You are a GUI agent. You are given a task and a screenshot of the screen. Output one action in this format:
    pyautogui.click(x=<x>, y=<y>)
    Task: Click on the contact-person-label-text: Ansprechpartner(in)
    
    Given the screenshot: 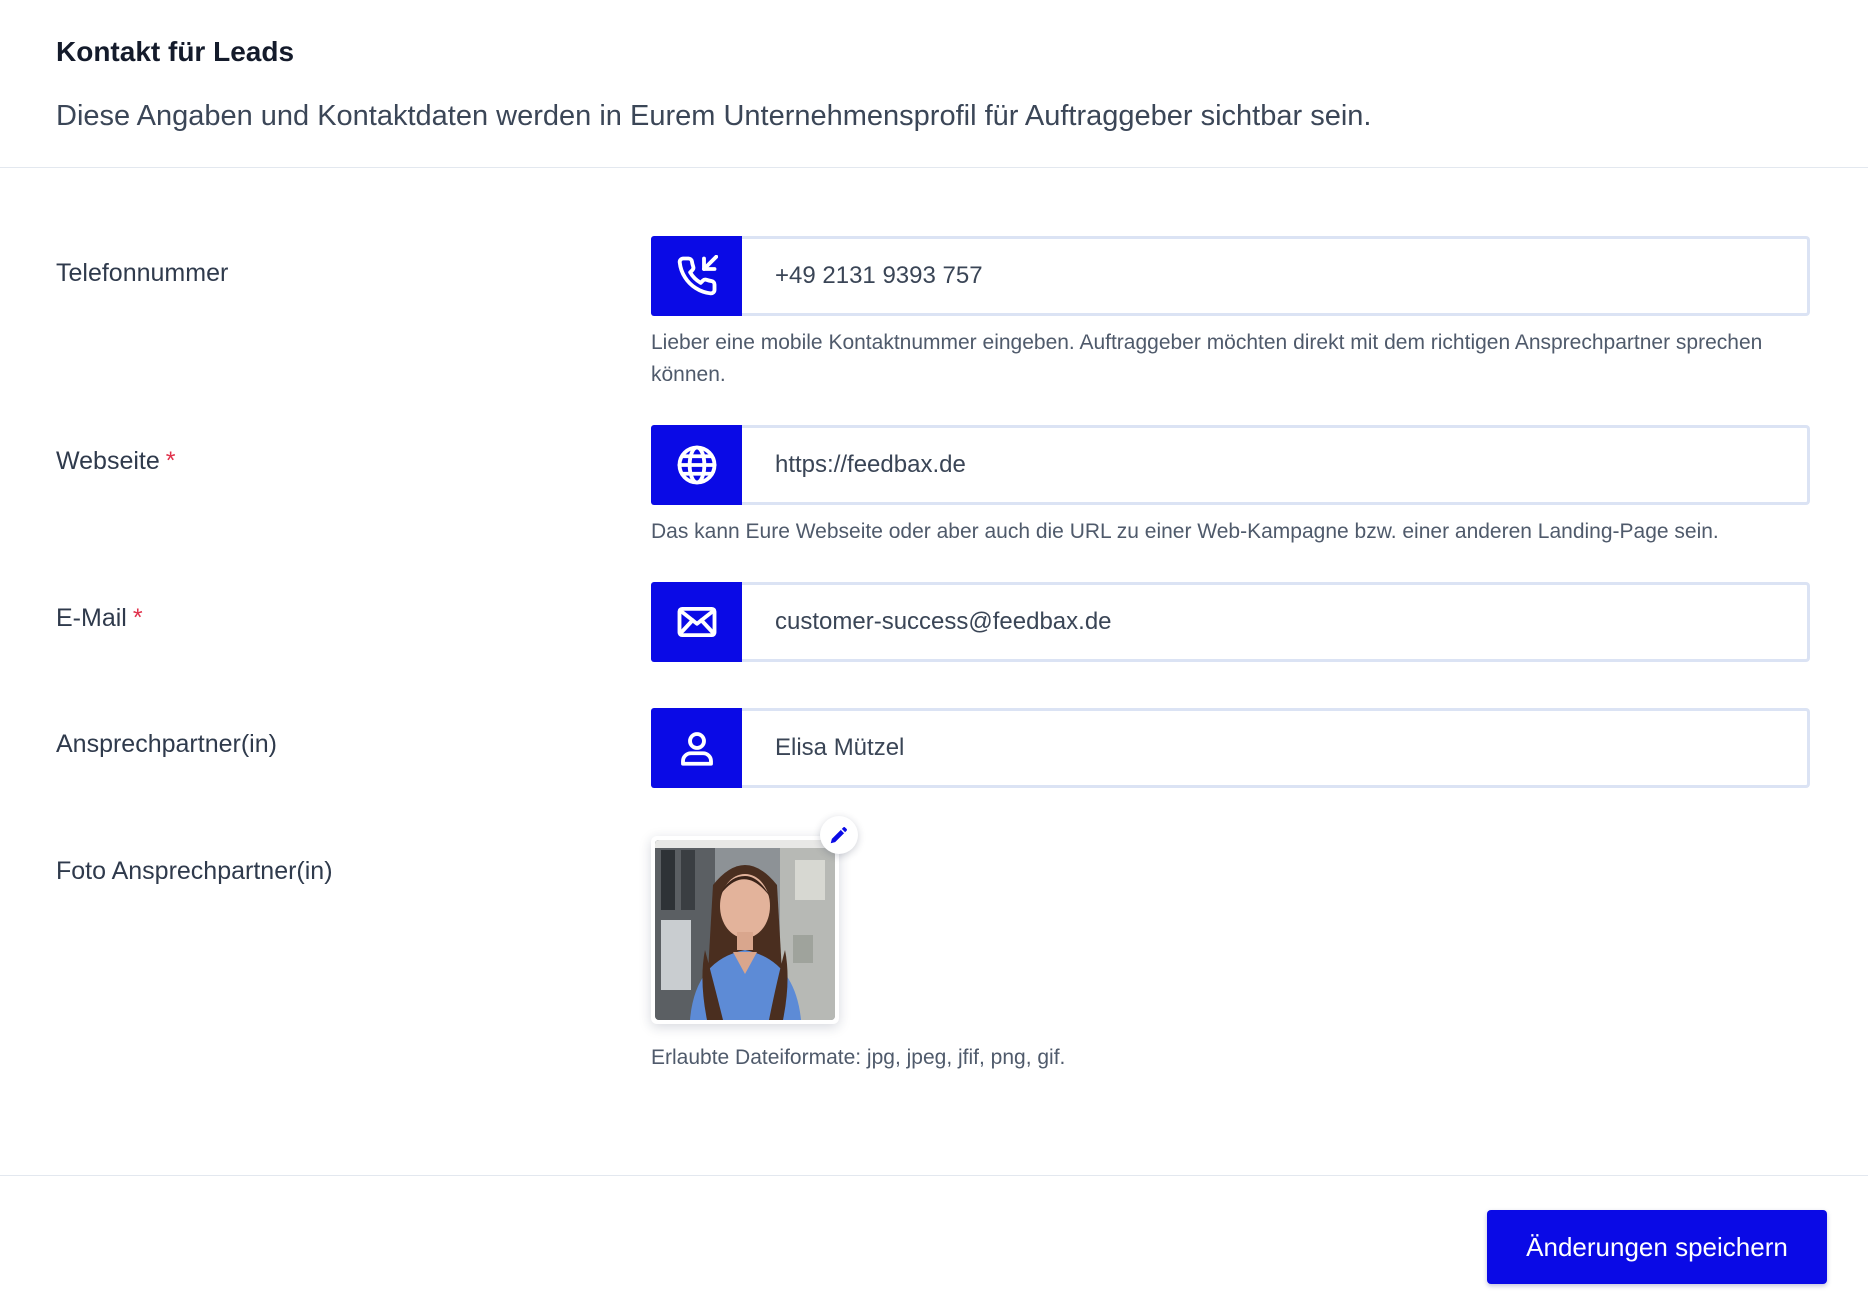 What is the action you would take?
    pyautogui.click(x=166, y=744)
    